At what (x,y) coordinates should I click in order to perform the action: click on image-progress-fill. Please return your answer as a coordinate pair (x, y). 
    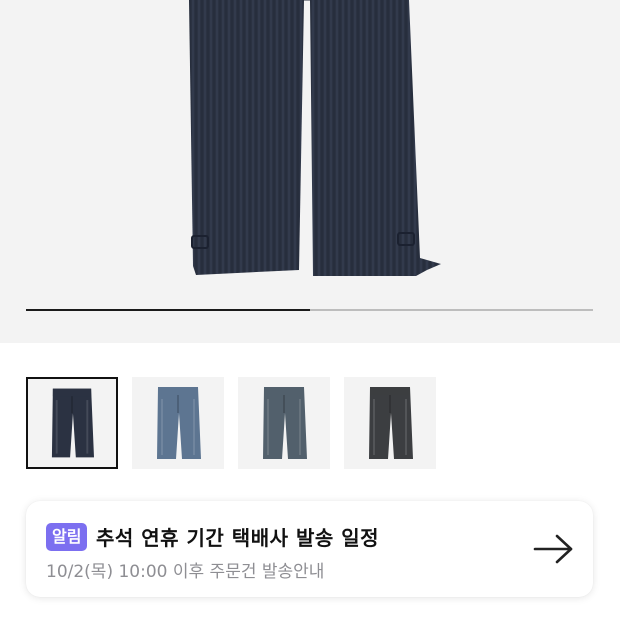
    Looking at the image, I should click on (168, 310).